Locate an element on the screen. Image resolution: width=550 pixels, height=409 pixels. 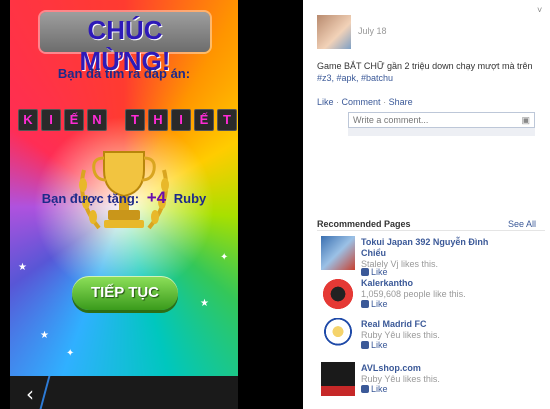
back-arrow-icon: ‹ is located at coordinates (30, 394).